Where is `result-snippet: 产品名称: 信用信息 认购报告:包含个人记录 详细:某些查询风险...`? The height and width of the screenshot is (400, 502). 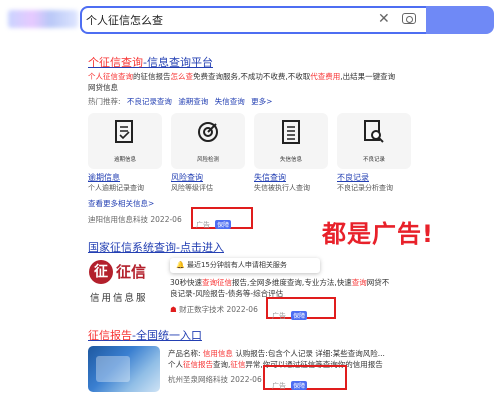 result-snippet: 产品名称: 信用信息 认购报告:包含个人记录 详细:某些查询风险... is located at coordinates (276, 353).